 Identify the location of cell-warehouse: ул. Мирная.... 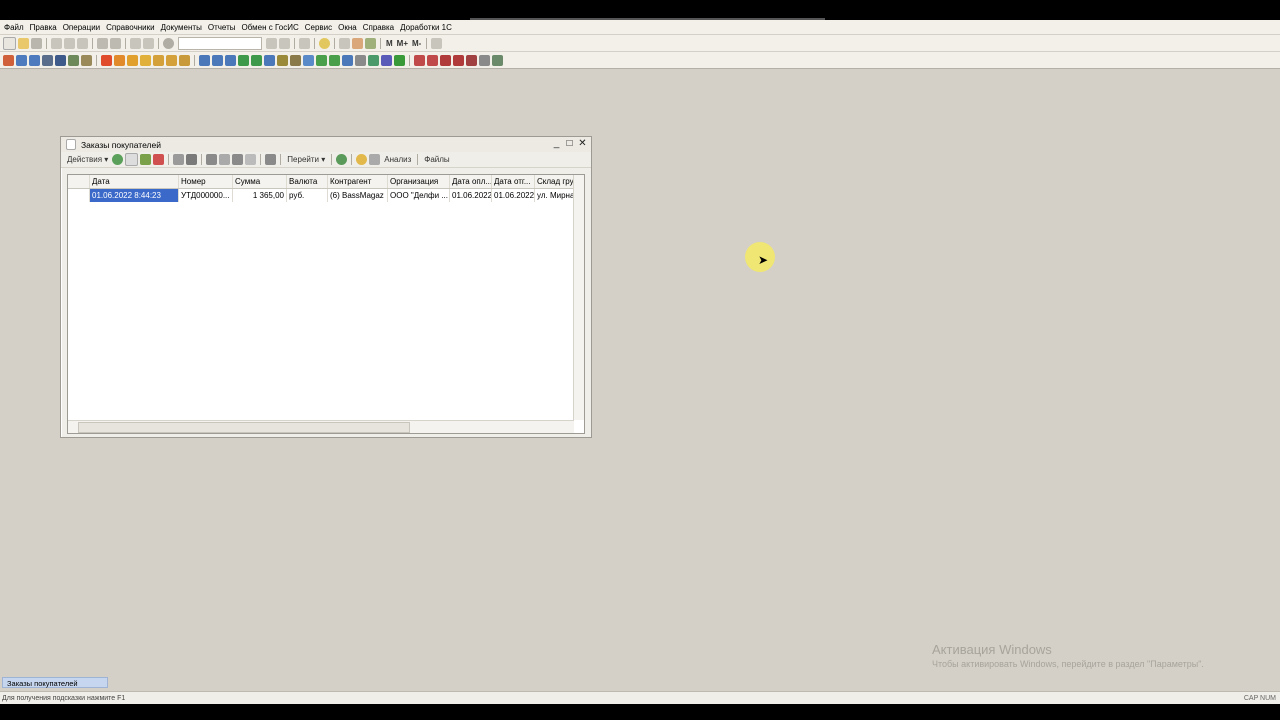
(555, 195).